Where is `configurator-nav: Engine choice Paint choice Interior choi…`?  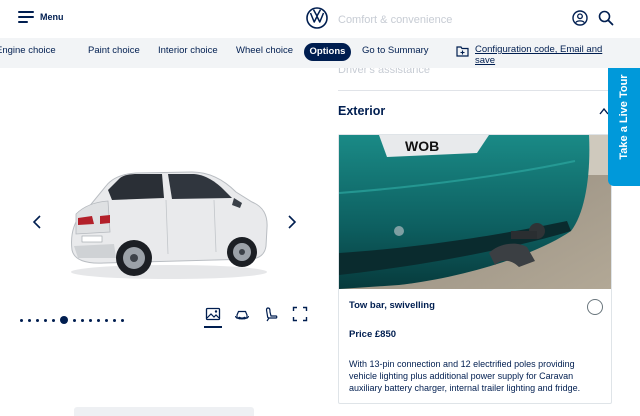
configurator-nav: Engine choice Paint choice Interior choi… is located at coordinates (320, 53).